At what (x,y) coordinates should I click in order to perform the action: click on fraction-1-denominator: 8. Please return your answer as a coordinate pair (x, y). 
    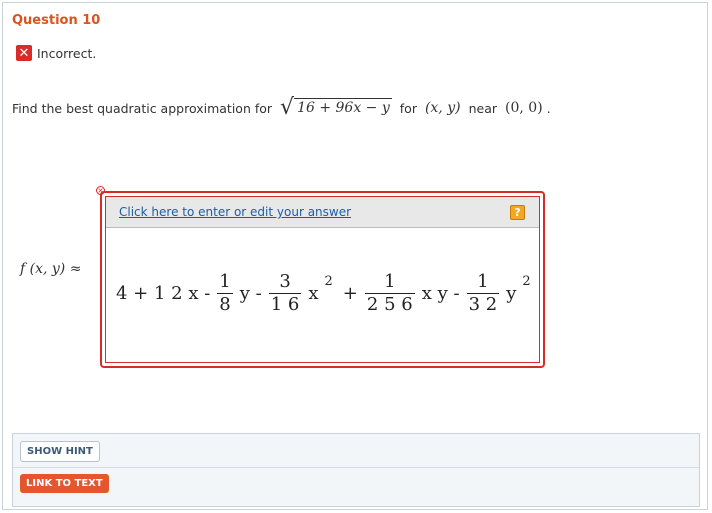
    Looking at the image, I should click on (225, 304).